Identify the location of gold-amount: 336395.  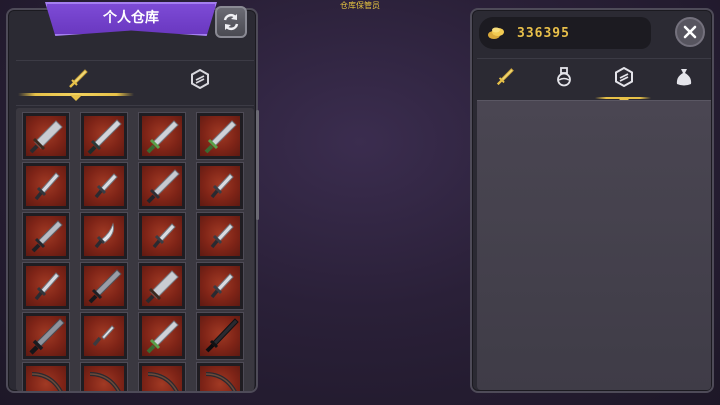
(543, 33).